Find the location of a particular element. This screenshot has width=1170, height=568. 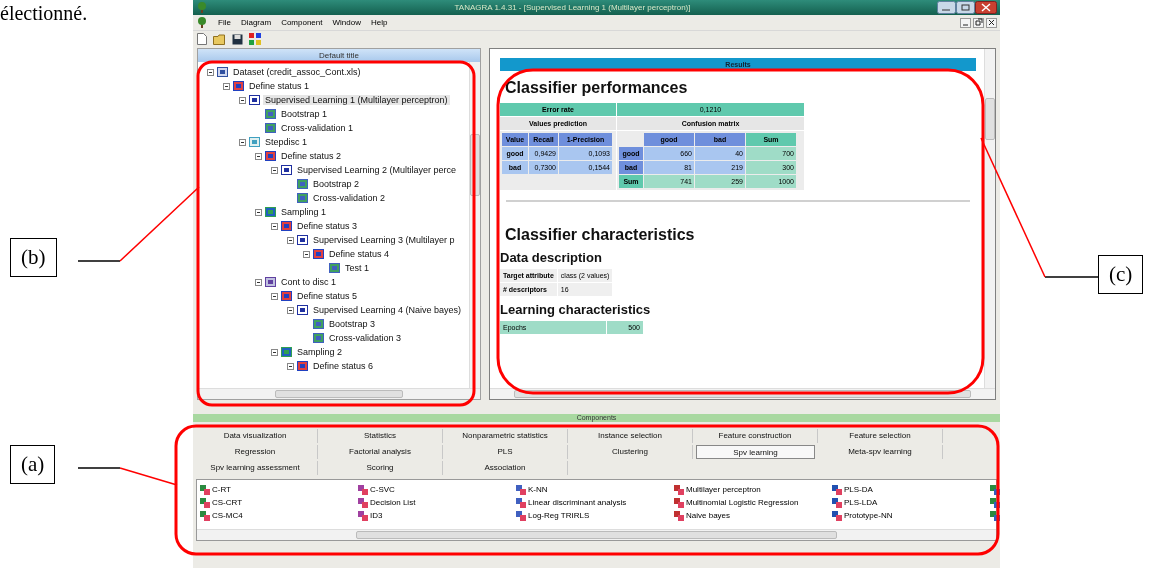

algorithm-item: Decision List is located at coordinates (437, 502).